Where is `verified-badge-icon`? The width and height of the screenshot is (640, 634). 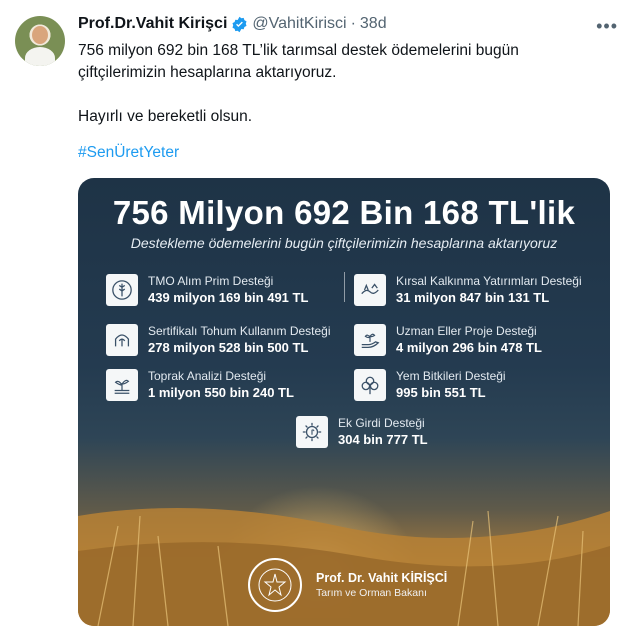
verified-badge-icon is located at coordinates (239, 24).